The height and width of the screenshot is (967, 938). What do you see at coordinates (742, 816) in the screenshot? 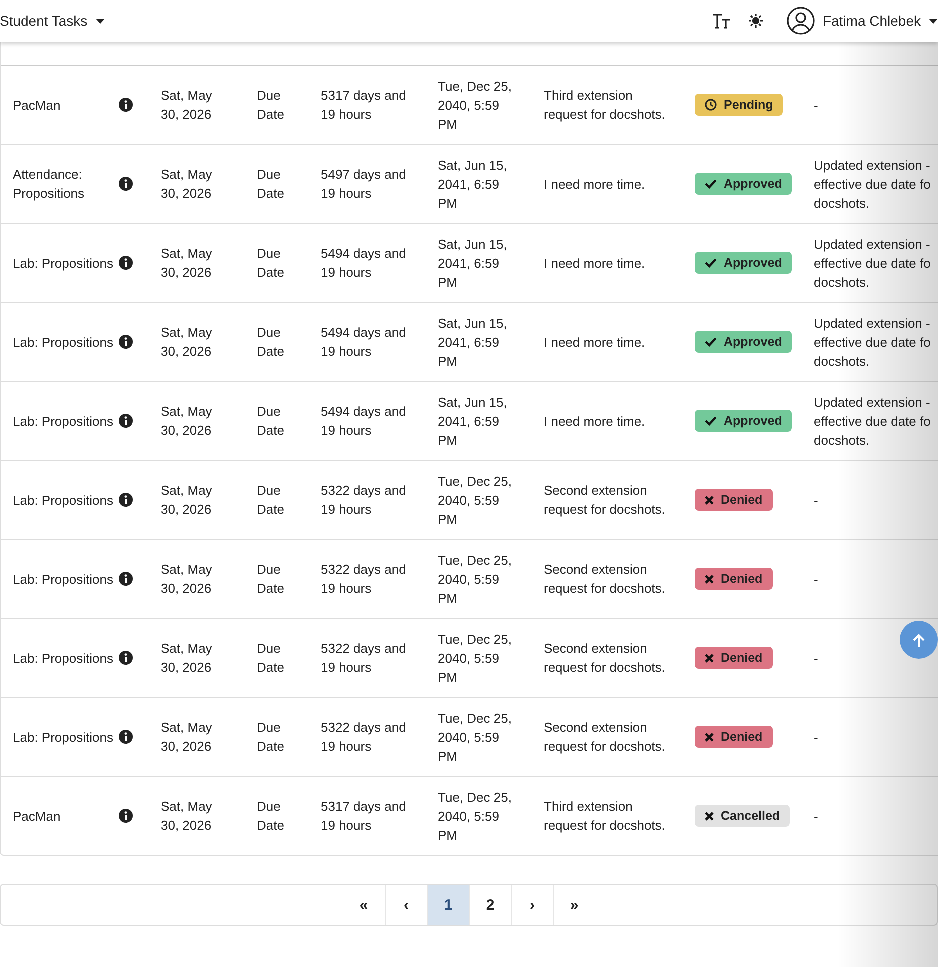
I see `status-badge: Cancelled` at bounding box center [742, 816].